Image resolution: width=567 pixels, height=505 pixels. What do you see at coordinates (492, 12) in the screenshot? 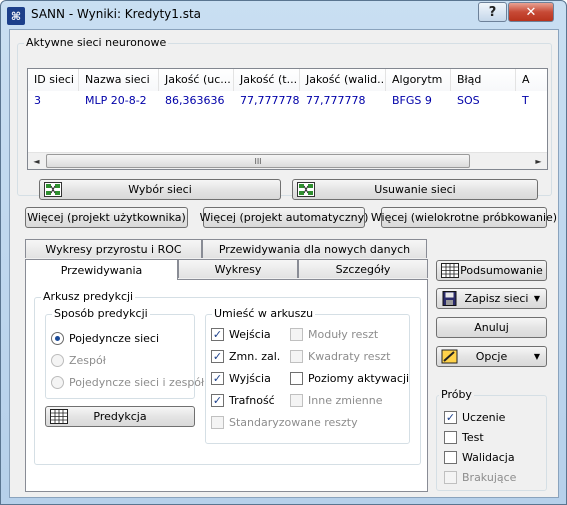
I see `help-button: ?` at bounding box center [492, 12].